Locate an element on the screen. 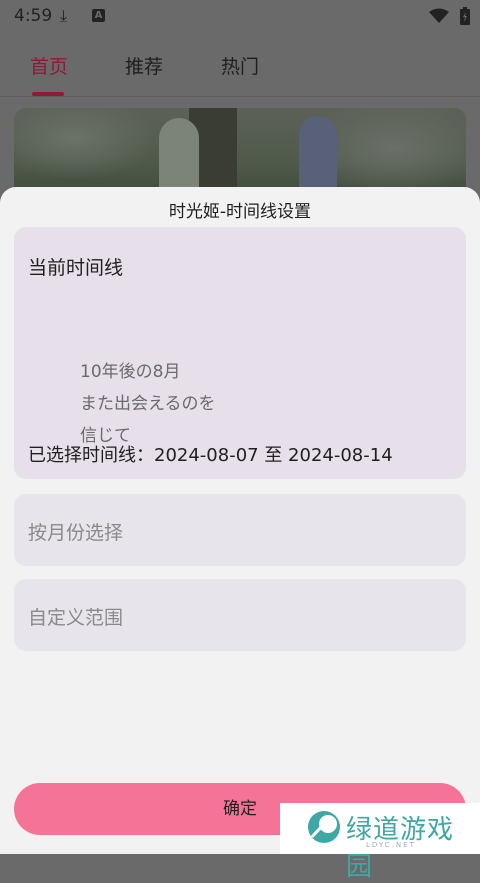  a-icon: A is located at coordinates (98, 15).